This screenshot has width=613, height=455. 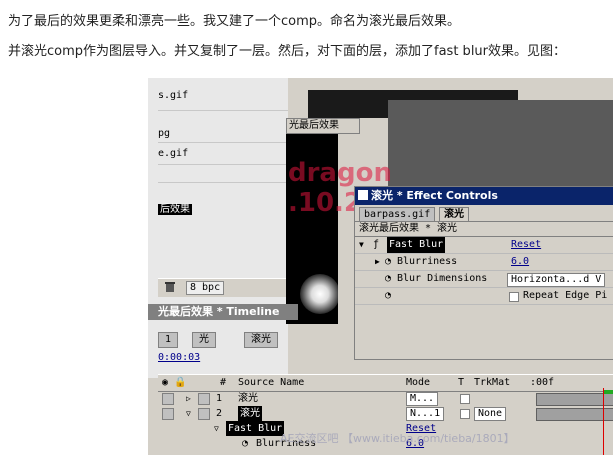 I want to click on trkmat-dropdown: None, so click(x=490, y=414).